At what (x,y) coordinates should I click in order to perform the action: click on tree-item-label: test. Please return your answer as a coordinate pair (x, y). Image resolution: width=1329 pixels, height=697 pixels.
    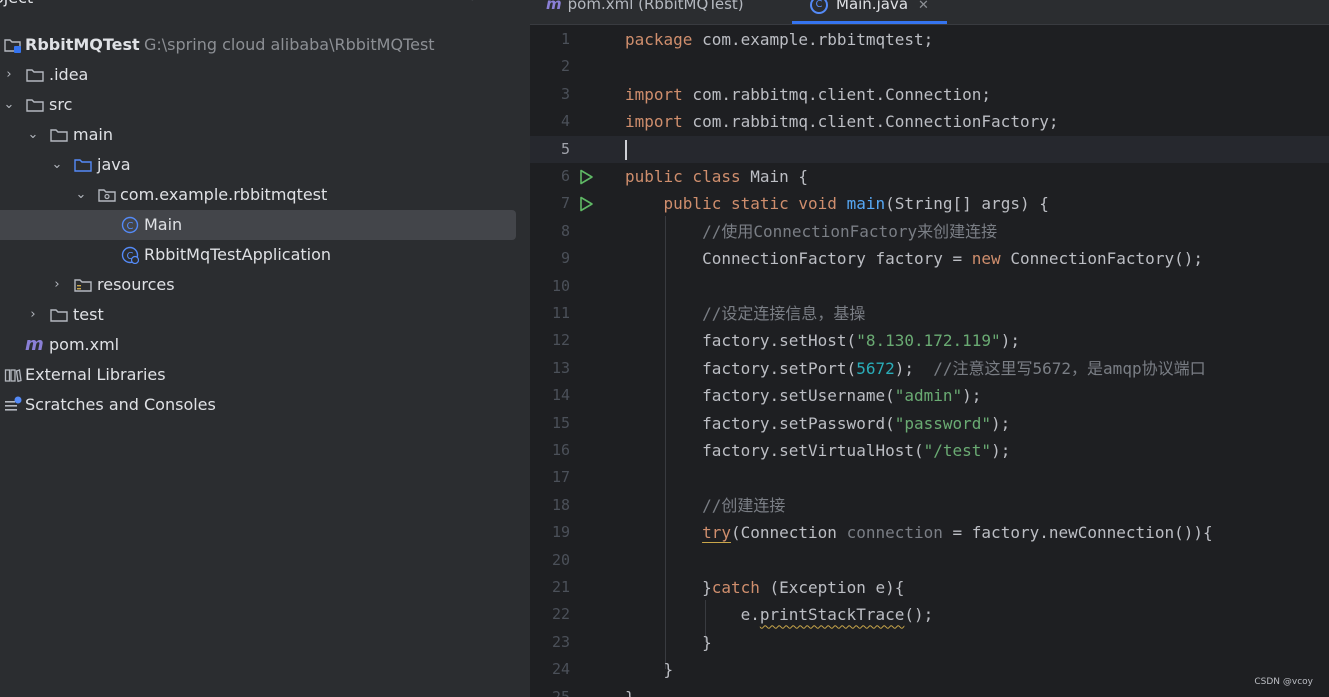
    Looking at the image, I should click on (88, 314).